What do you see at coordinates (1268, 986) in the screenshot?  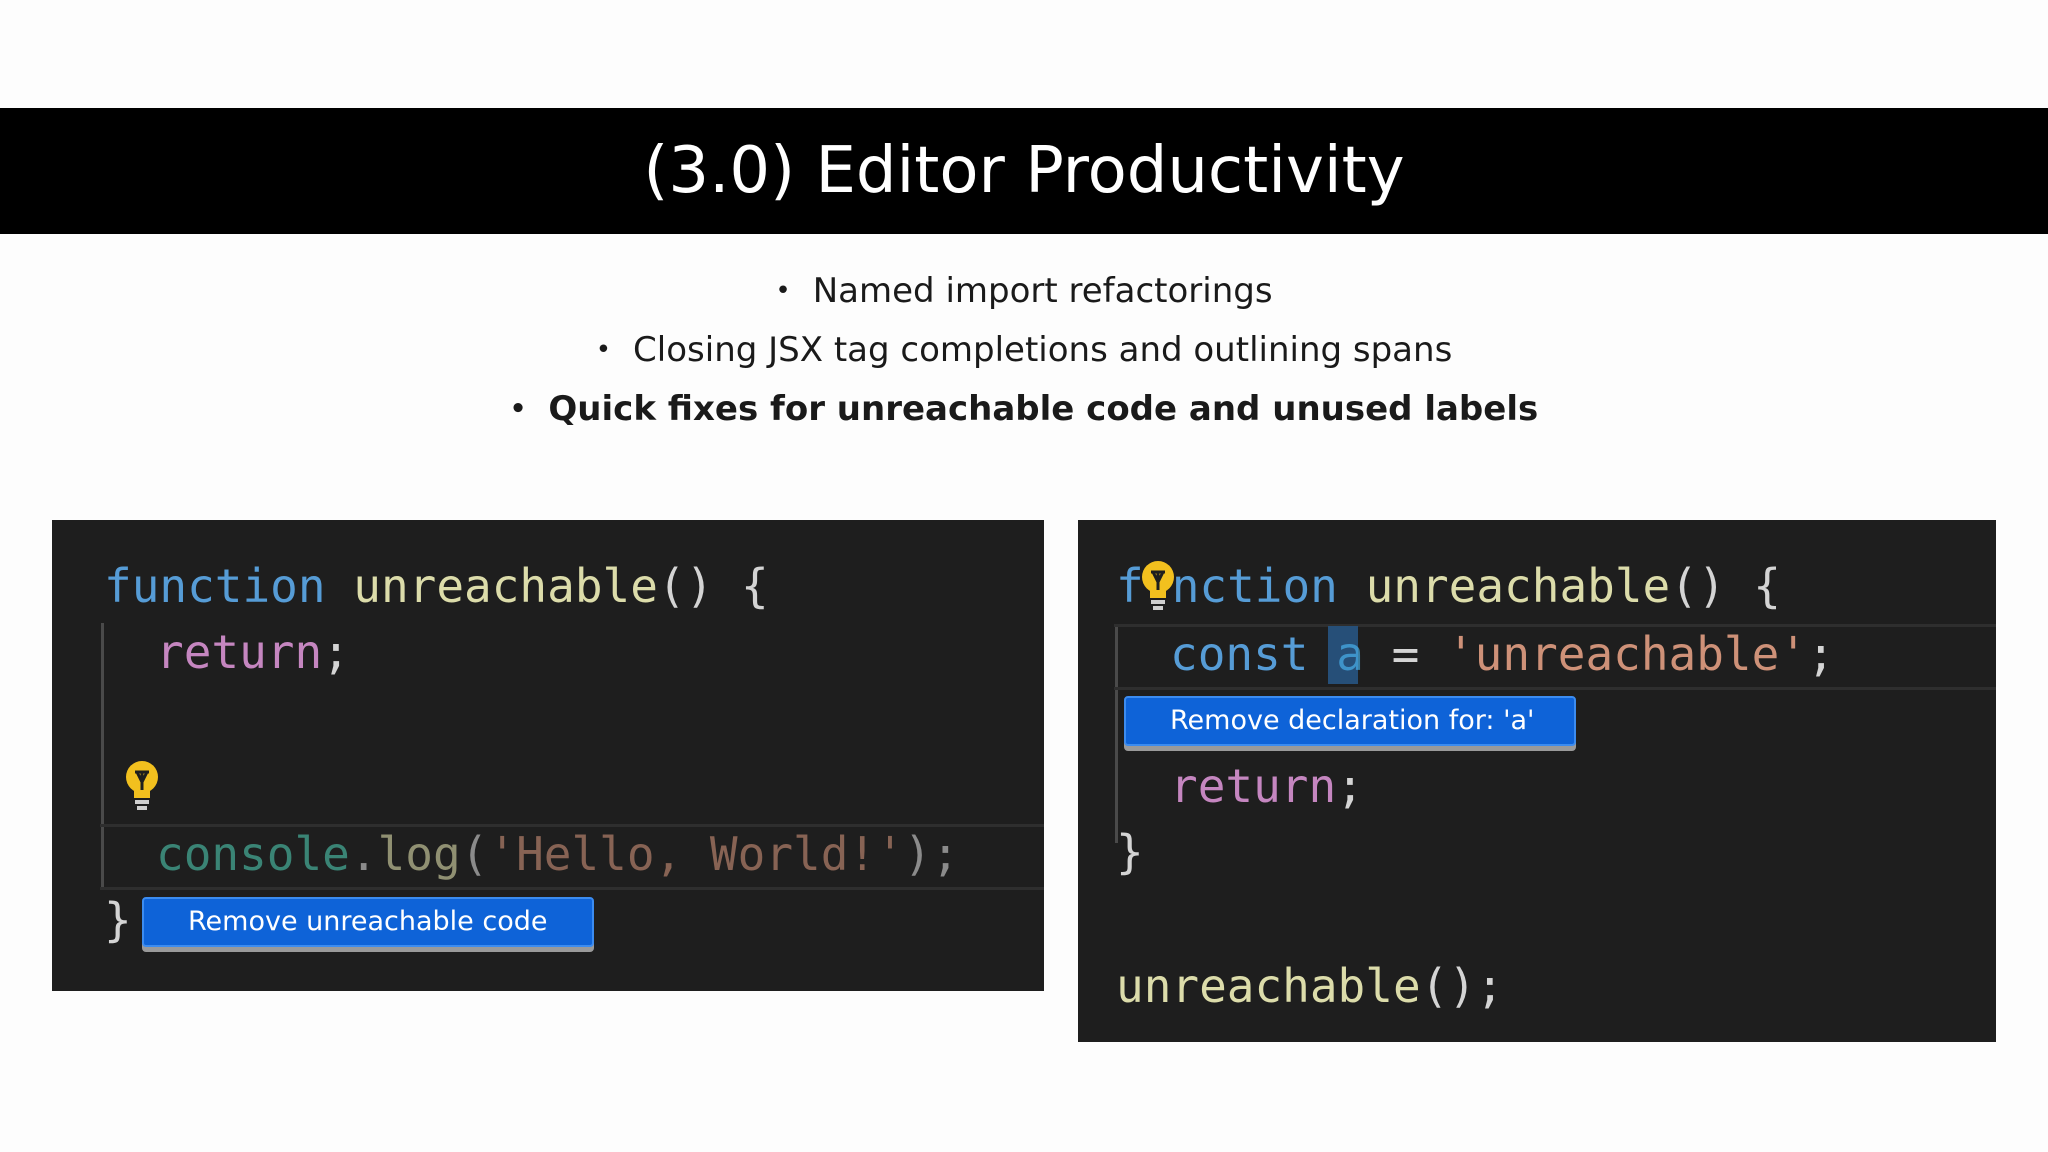 I see `function-call-token: unreachable` at bounding box center [1268, 986].